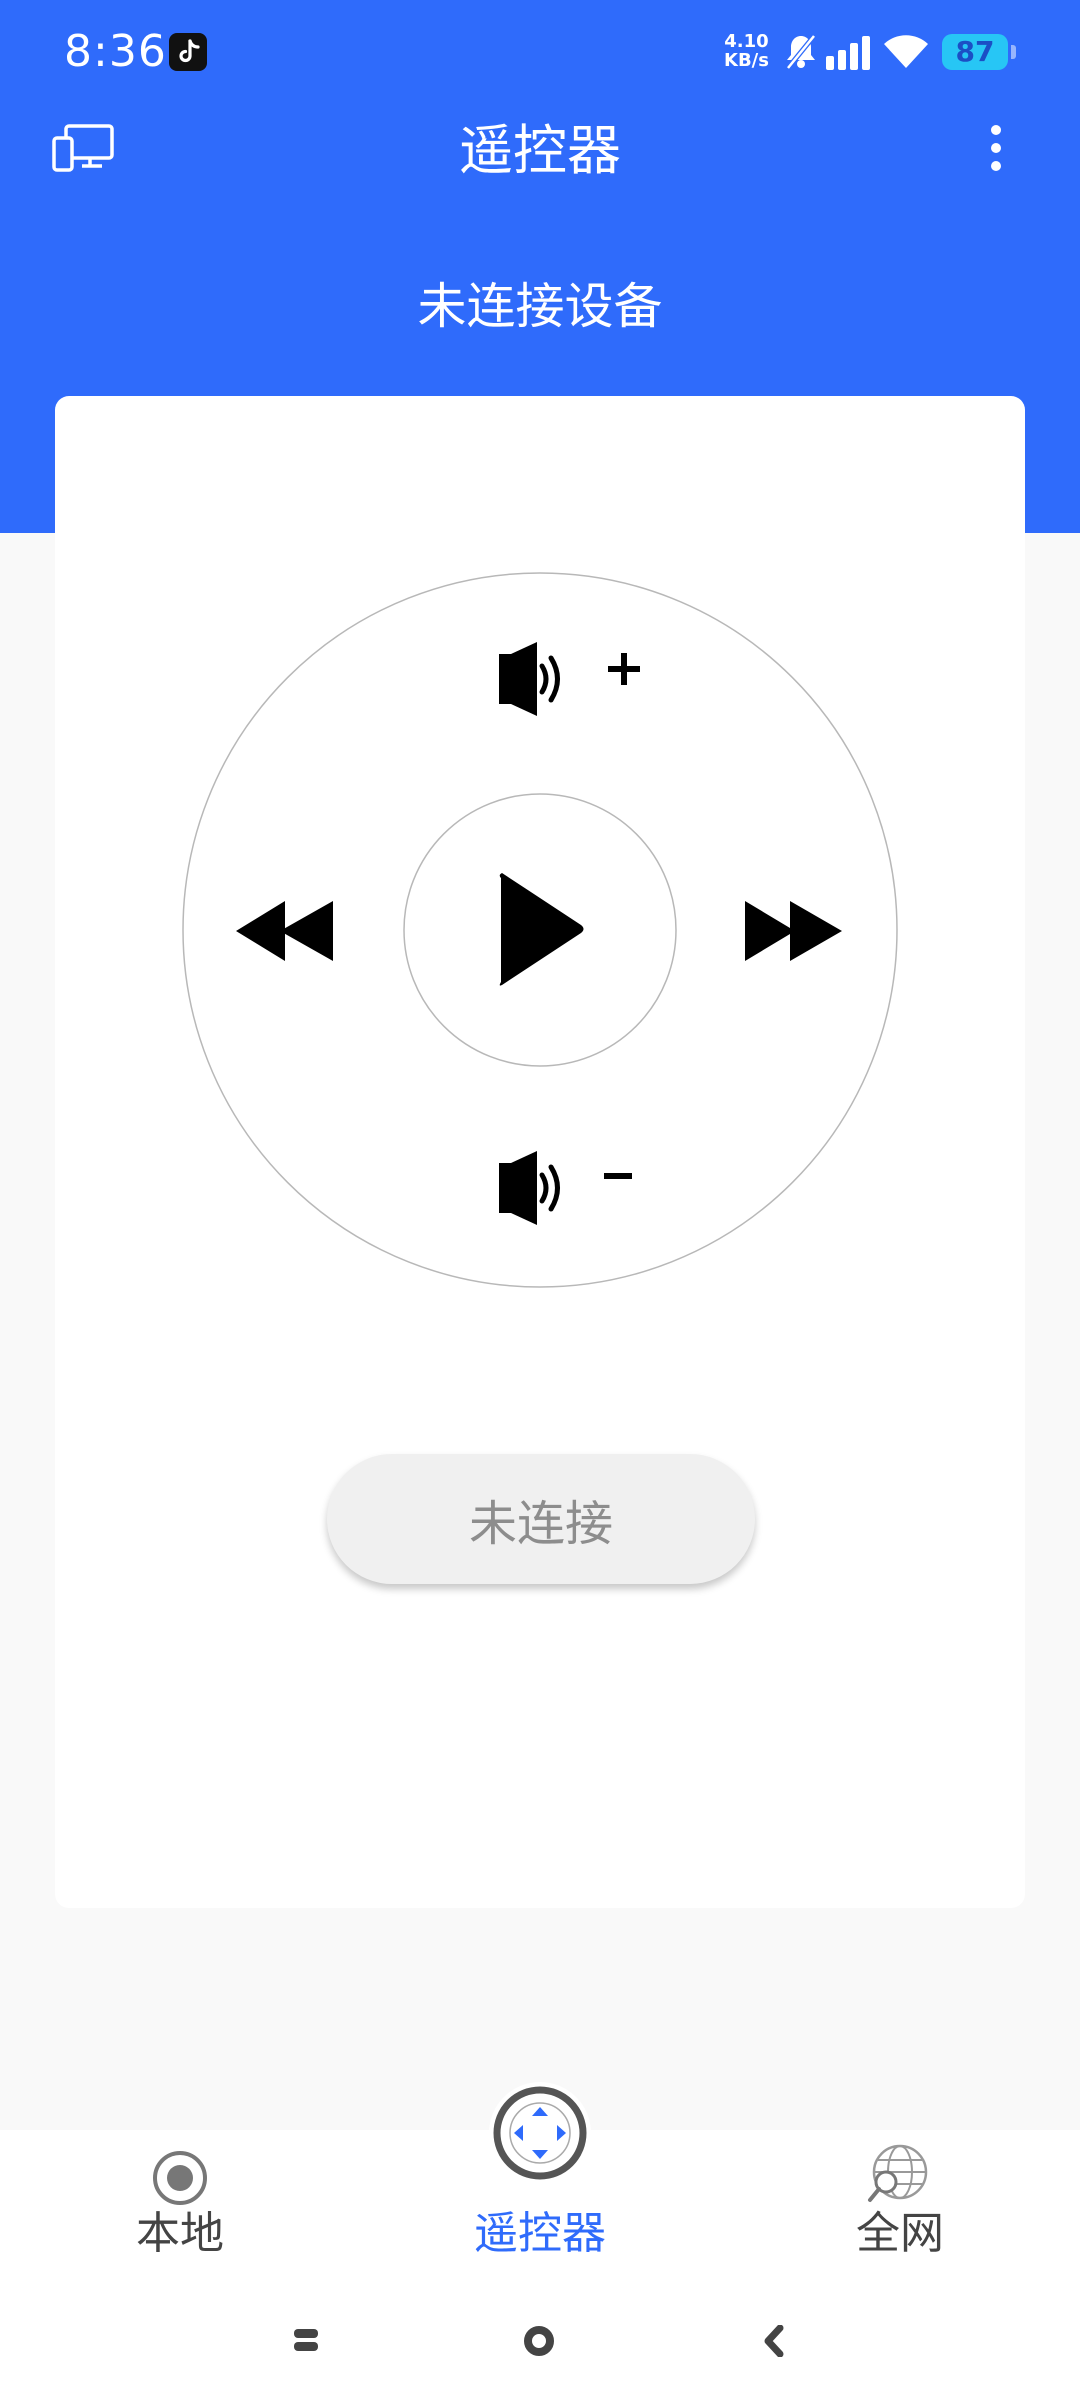 This screenshot has height=2400, width=1080. What do you see at coordinates (569, 679) in the screenshot?
I see `volume-up-button` at bounding box center [569, 679].